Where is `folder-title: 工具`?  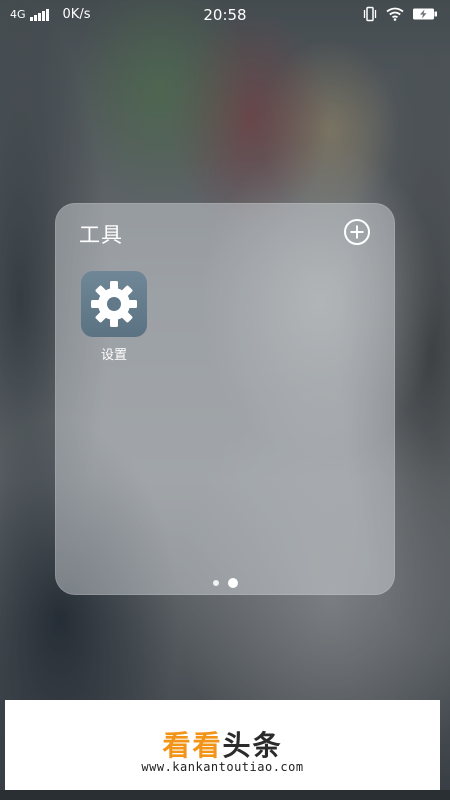 folder-title: 工具 is located at coordinates (101, 234).